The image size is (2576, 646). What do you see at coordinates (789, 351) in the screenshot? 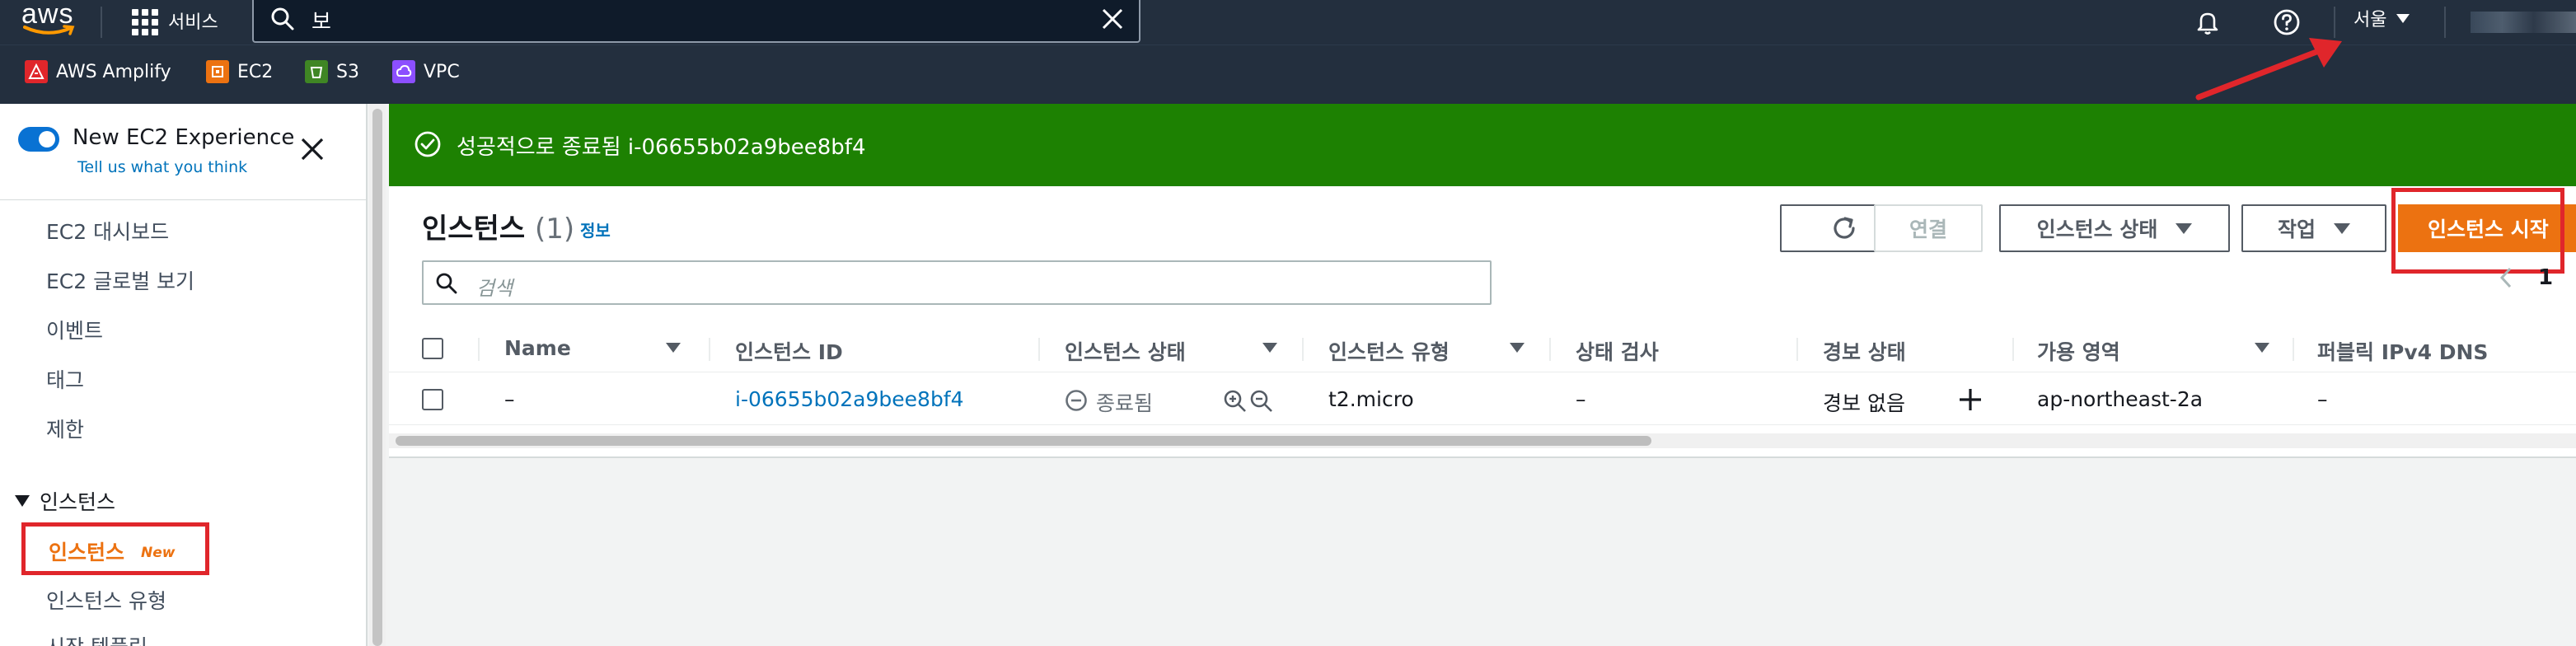
I see `column-header-instance-id: 인스턴스 ID` at bounding box center [789, 351].